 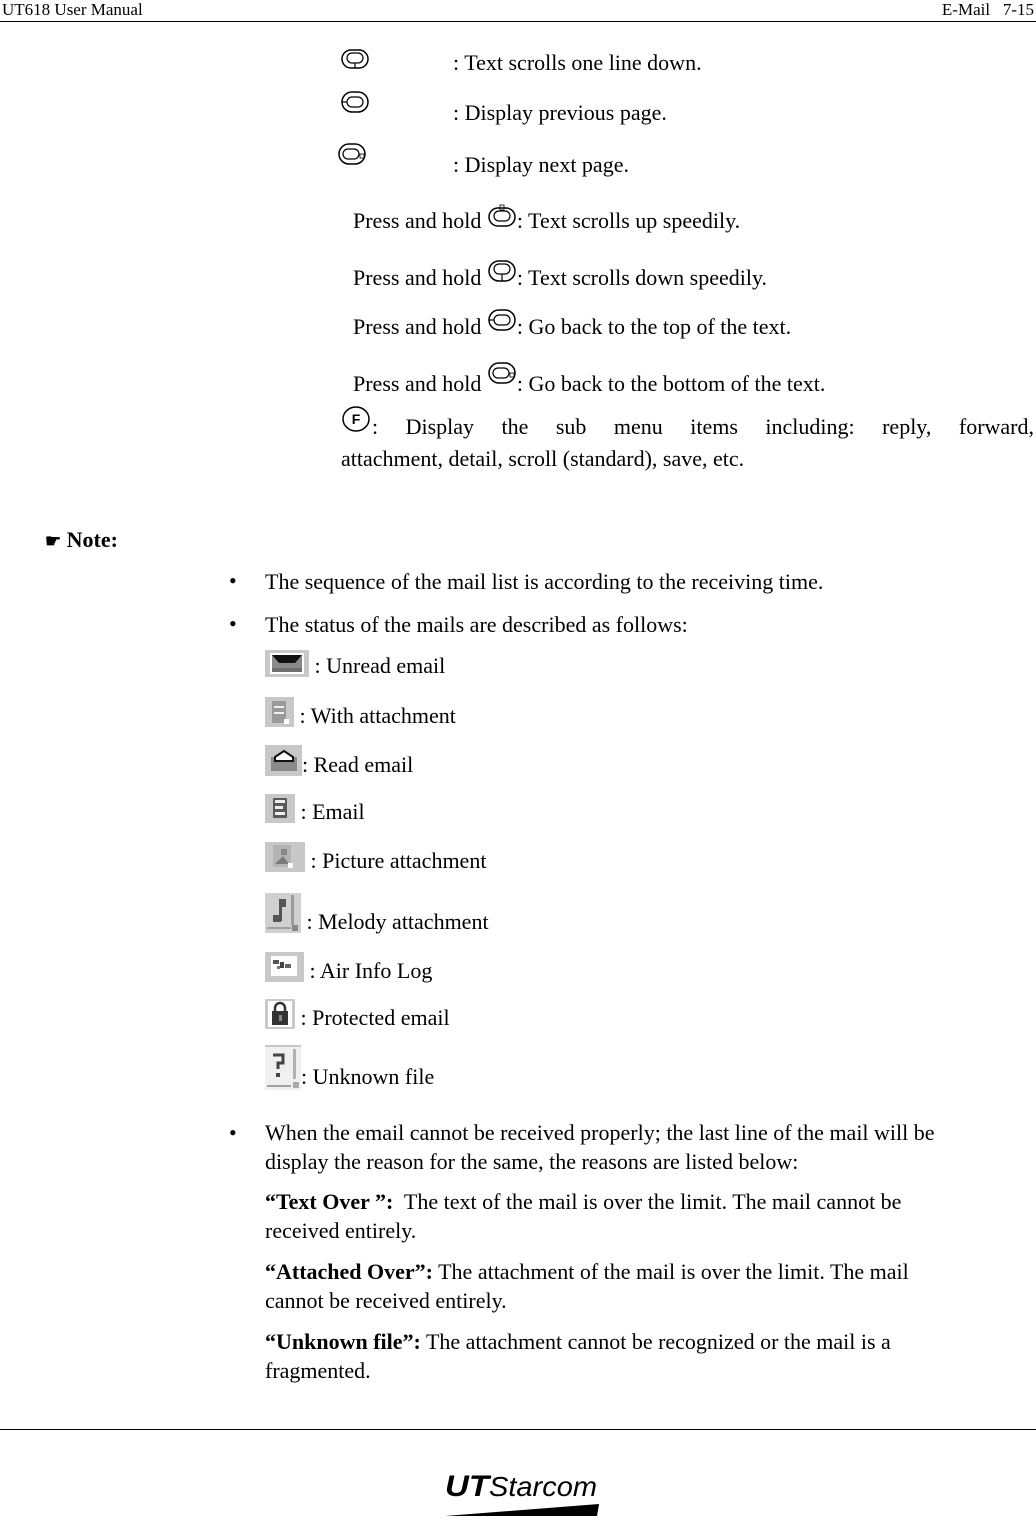 What do you see at coordinates (395, 921) in the screenshot?
I see `status-label: : Melody attachment` at bounding box center [395, 921].